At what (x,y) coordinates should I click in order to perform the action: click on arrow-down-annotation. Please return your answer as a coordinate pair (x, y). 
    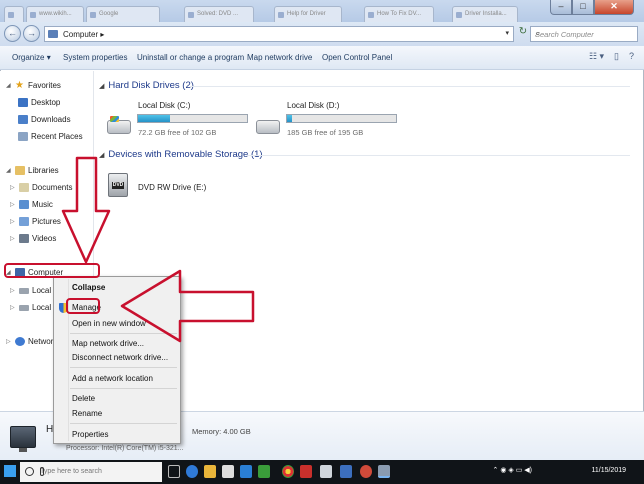
    Looking at the image, I should click on (86, 210).